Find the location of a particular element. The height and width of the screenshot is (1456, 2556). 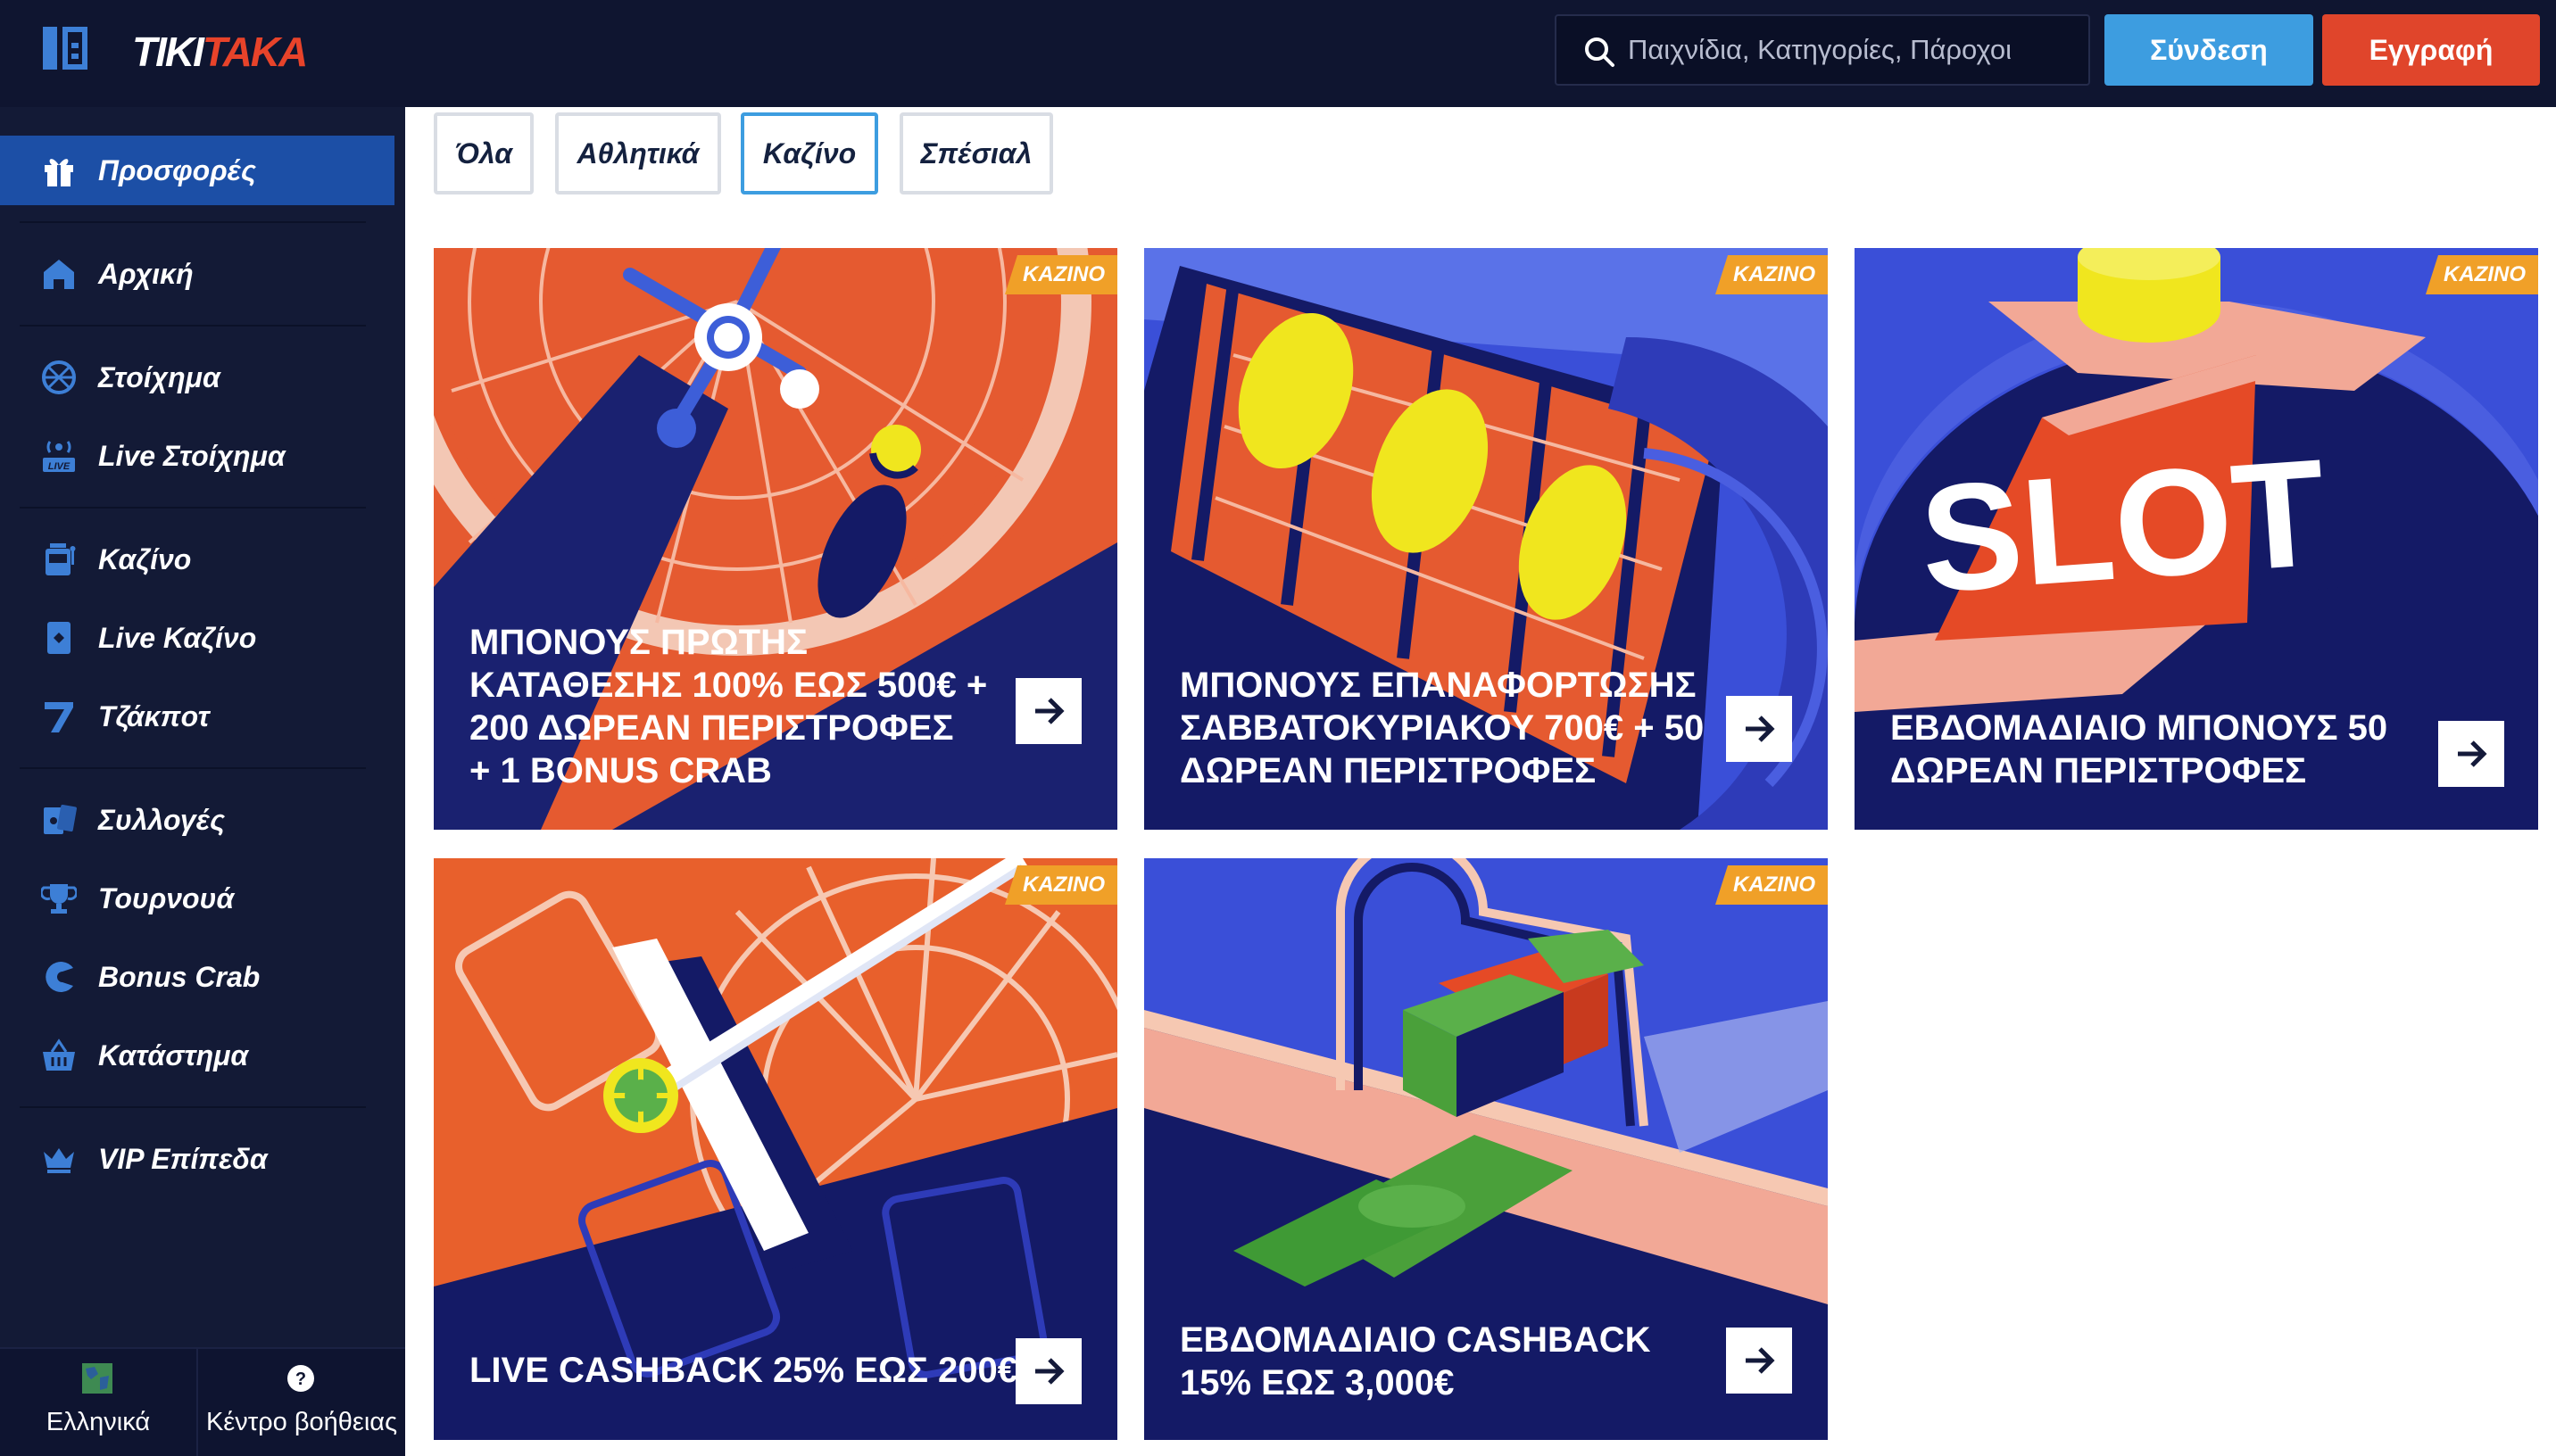

sidebar-item-live-betting: LIVE Live Στοίχημα is located at coordinates (197, 456).